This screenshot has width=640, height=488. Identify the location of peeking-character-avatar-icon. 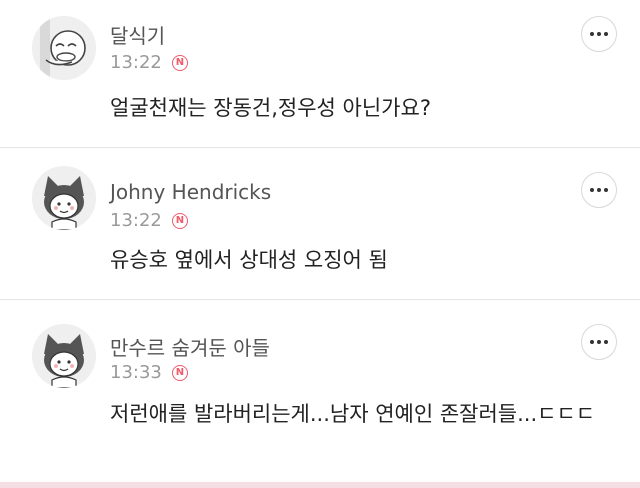
(64, 48).